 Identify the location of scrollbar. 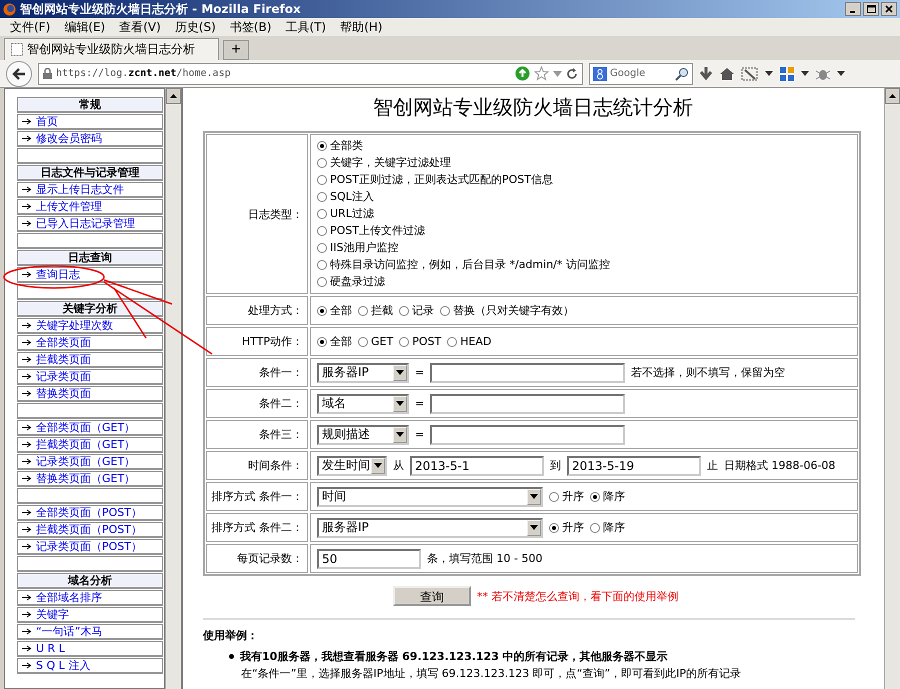
(892, 388).